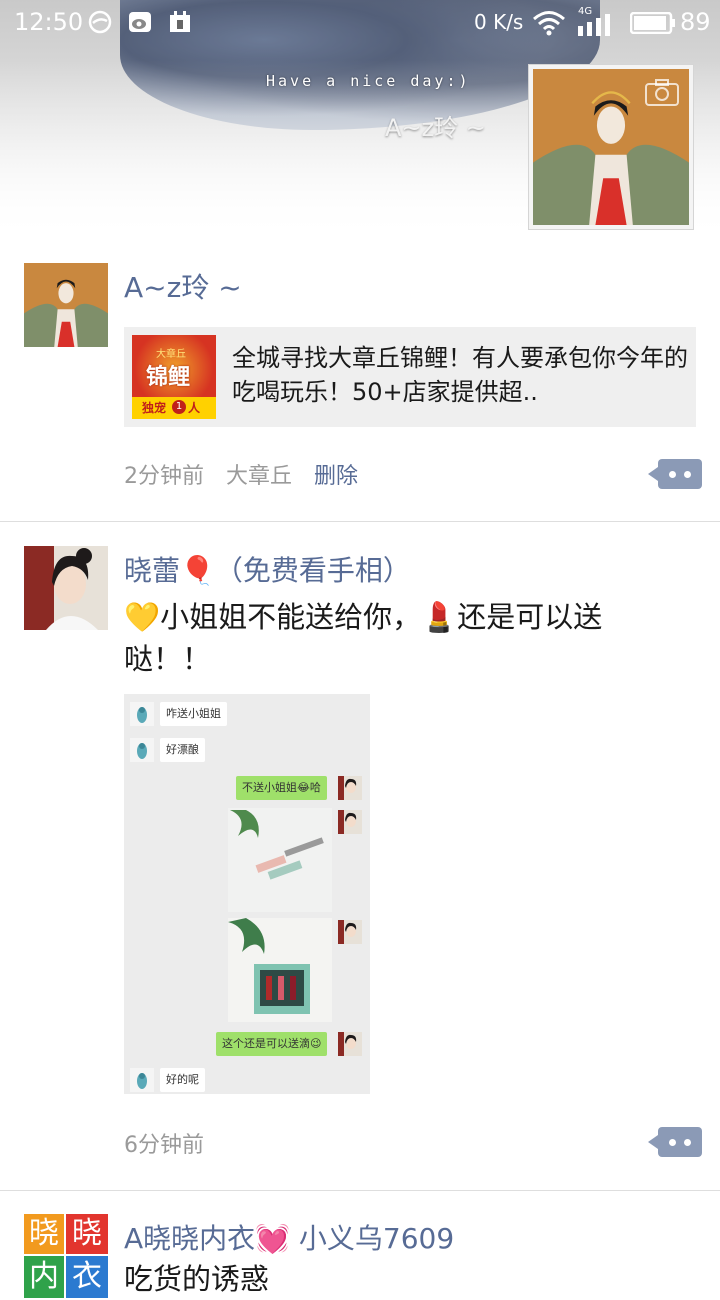 The image size is (720, 1300). What do you see at coordinates (193, 714) in the screenshot?
I see `chat-message: 咋送小姐姐` at bounding box center [193, 714].